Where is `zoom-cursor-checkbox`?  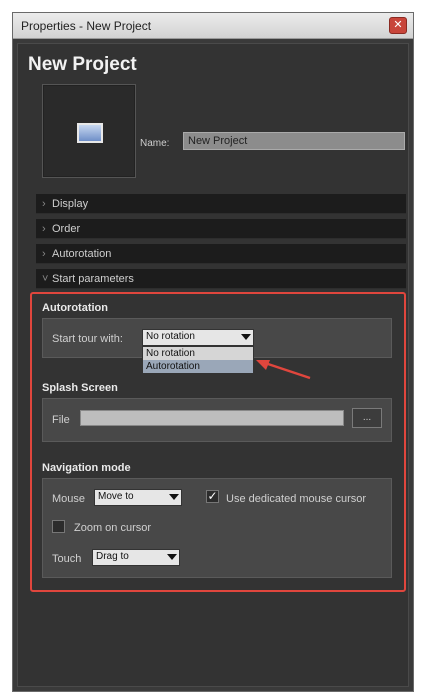 zoom-cursor-checkbox is located at coordinates (58, 526).